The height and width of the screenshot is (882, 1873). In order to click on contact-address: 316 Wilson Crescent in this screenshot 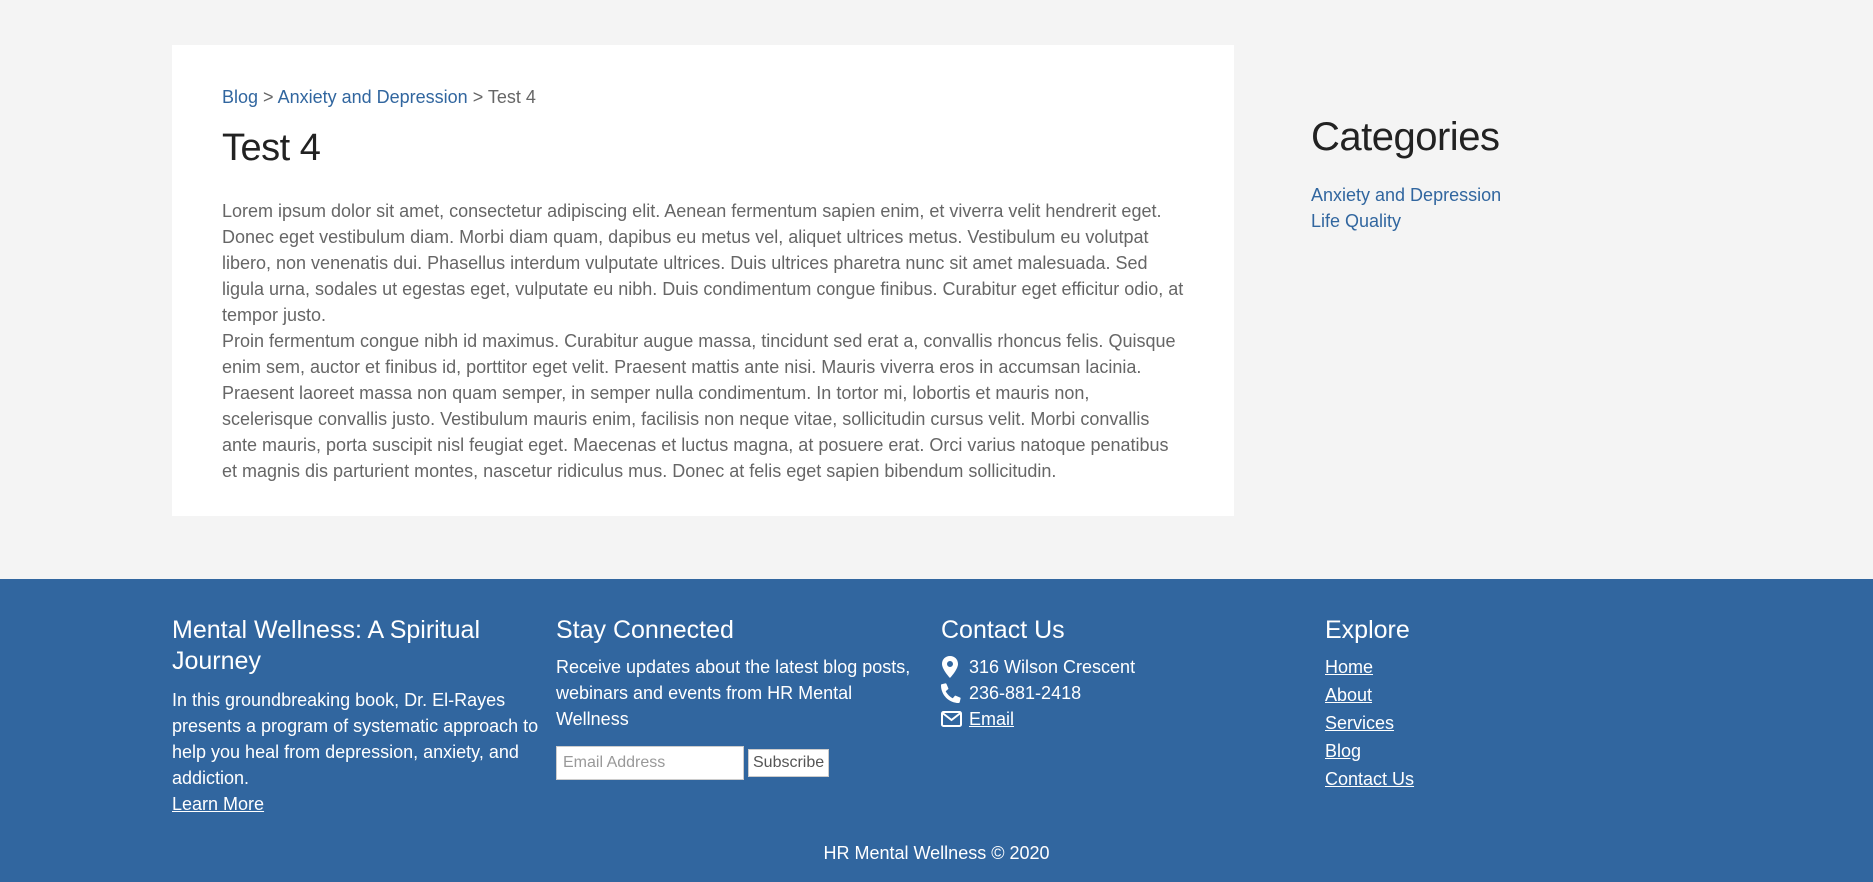, I will do `click(1126, 667)`.